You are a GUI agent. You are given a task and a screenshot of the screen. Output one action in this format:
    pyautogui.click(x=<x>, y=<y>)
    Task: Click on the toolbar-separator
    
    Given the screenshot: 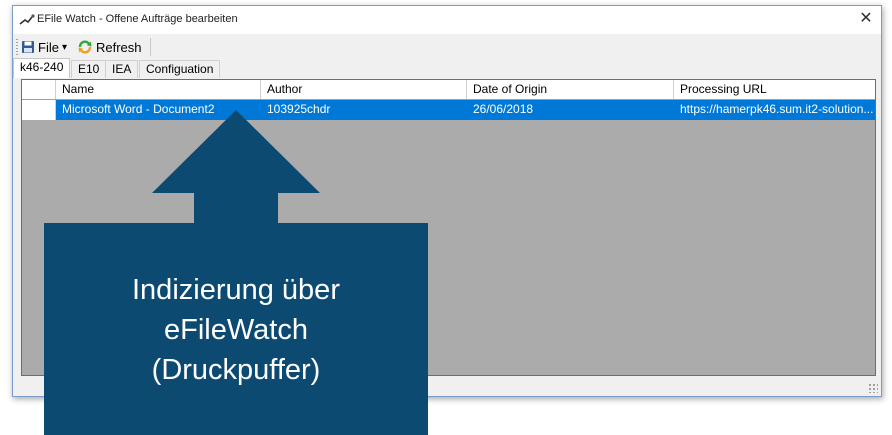 What is the action you would take?
    pyautogui.click(x=150, y=47)
    